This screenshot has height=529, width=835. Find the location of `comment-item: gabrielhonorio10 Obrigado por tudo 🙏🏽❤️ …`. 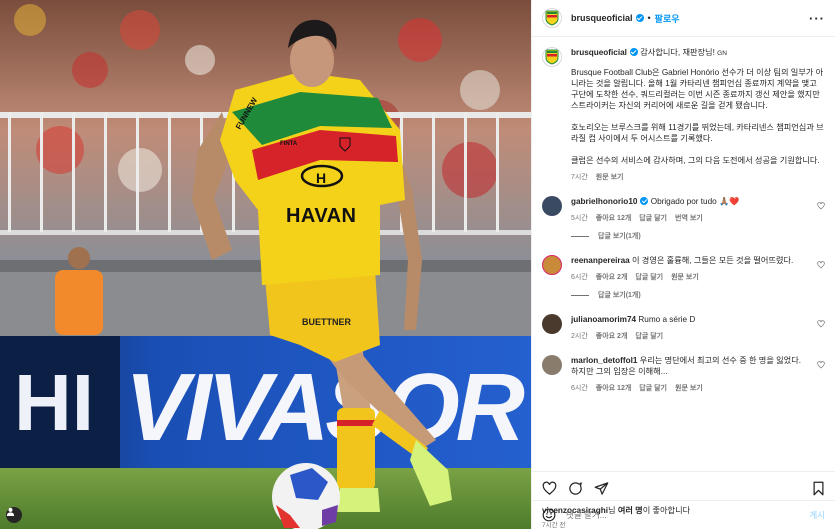

comment-item: gabrielhonorio10 Obrigado por tudo 🙏🏽❤️ … is located at coordinates (683, 209).